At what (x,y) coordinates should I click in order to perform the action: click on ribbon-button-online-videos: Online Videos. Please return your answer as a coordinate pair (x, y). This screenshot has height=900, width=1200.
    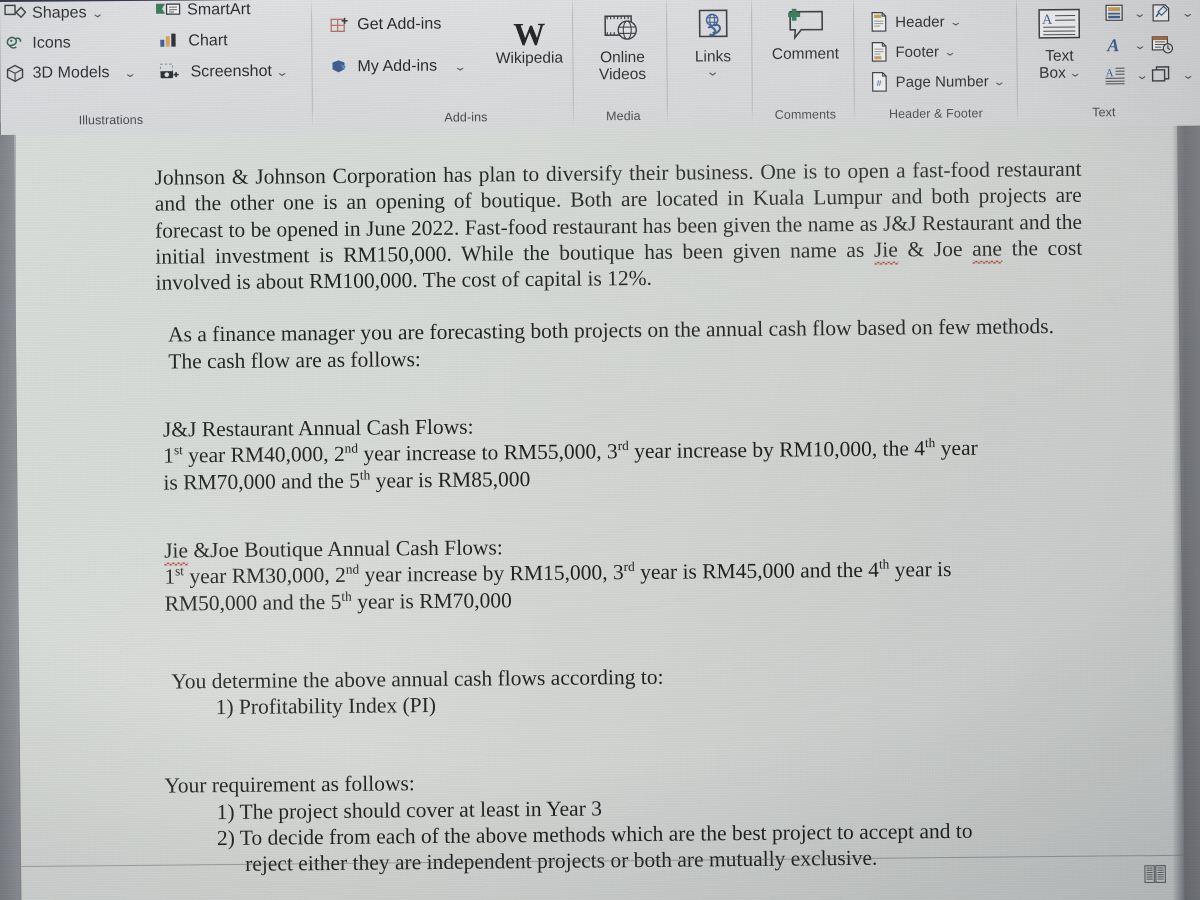
    Looking at the image, I should click on (622, 44).